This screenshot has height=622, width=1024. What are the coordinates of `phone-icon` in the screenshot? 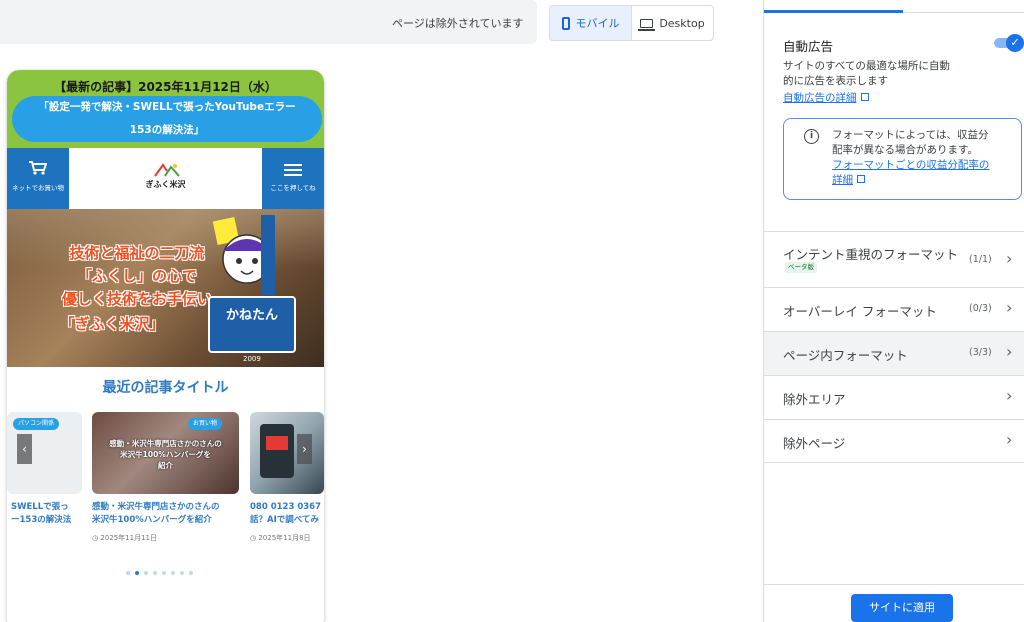 It's located at (565, 23).